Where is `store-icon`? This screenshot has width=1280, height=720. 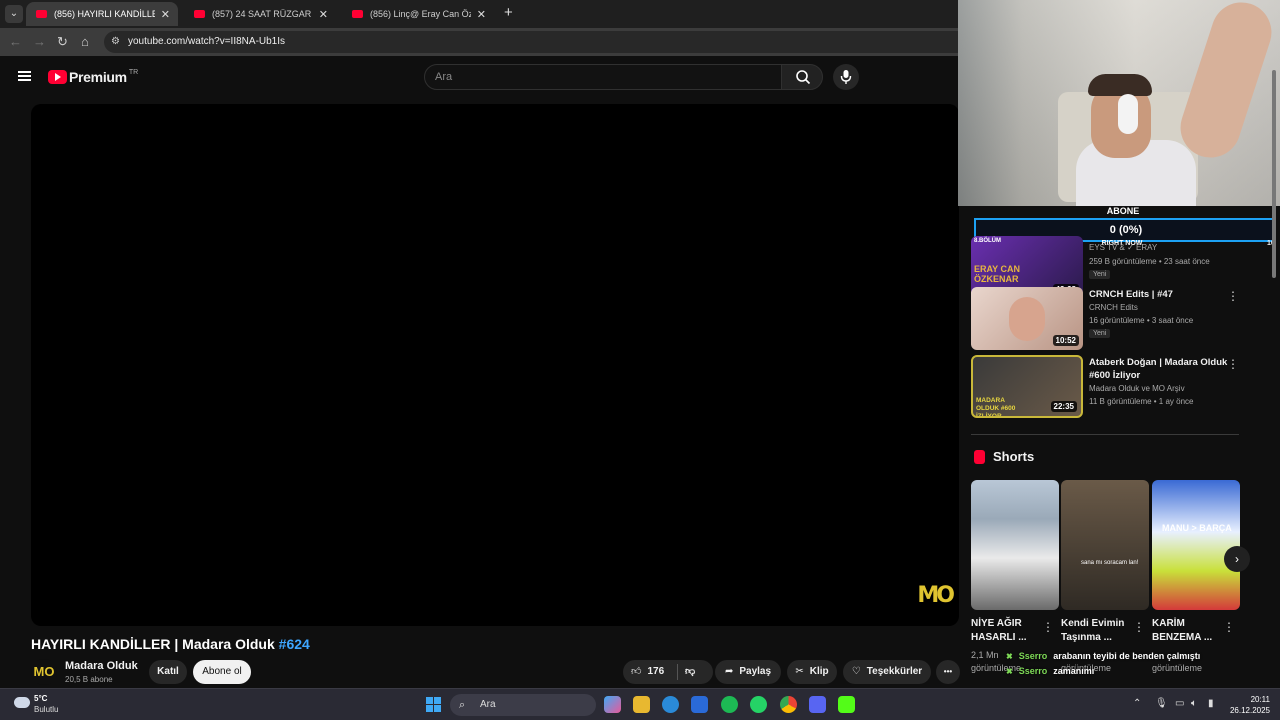
store-icon is located at coordinates (699, 704).